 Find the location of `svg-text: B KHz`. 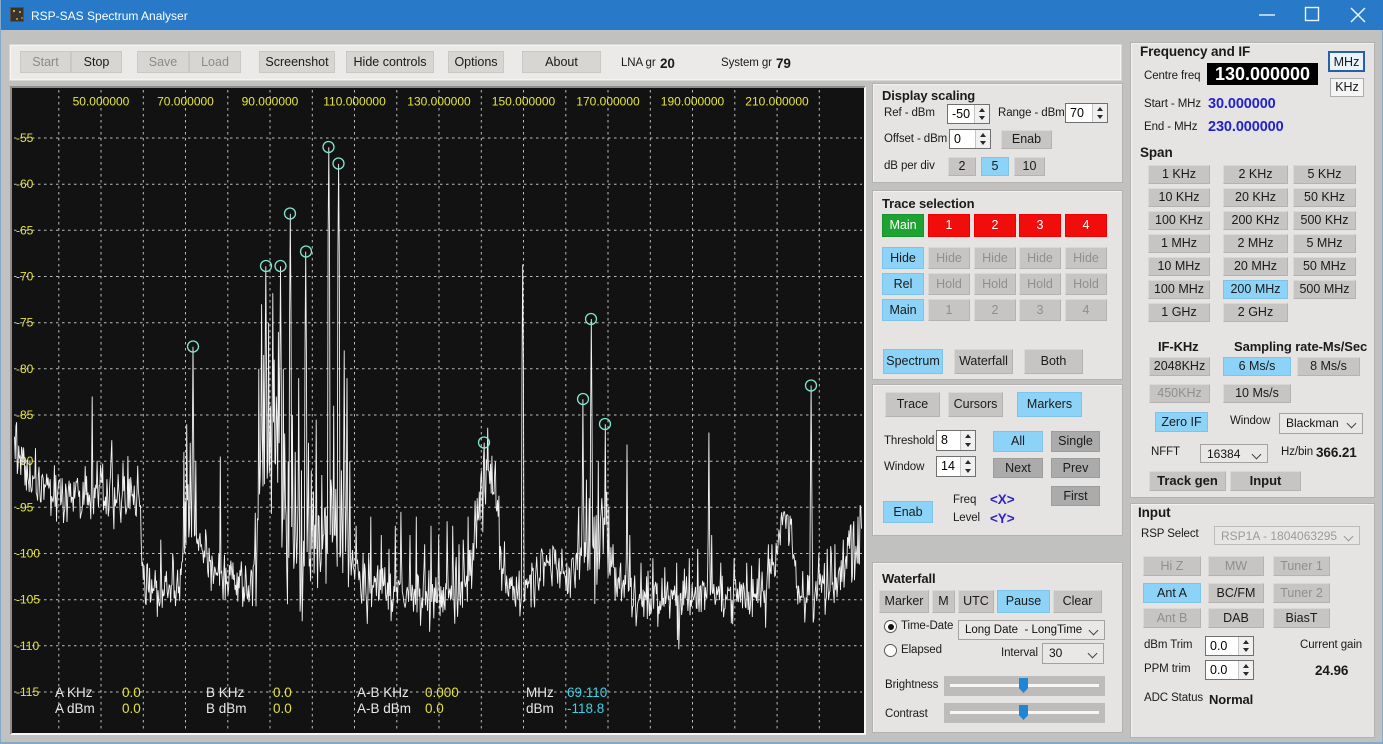

svg-text: B KHz is located at coordinates (225, 692).